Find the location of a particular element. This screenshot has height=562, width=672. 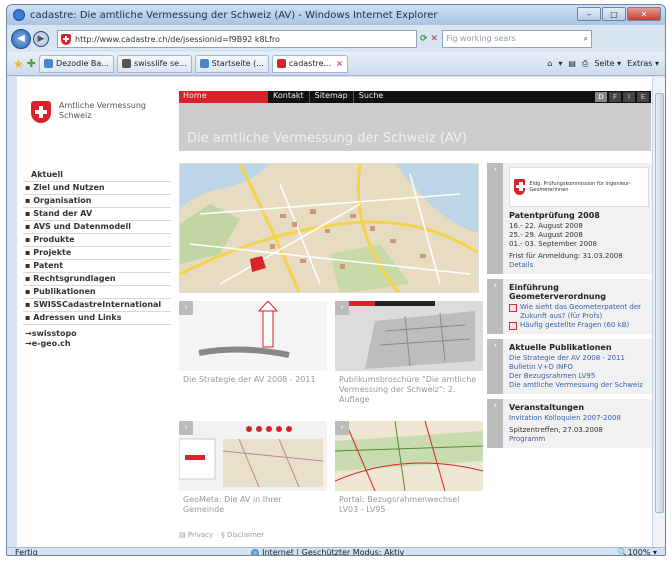

print-icon: ⎙ is located at coordinates (585, 64).